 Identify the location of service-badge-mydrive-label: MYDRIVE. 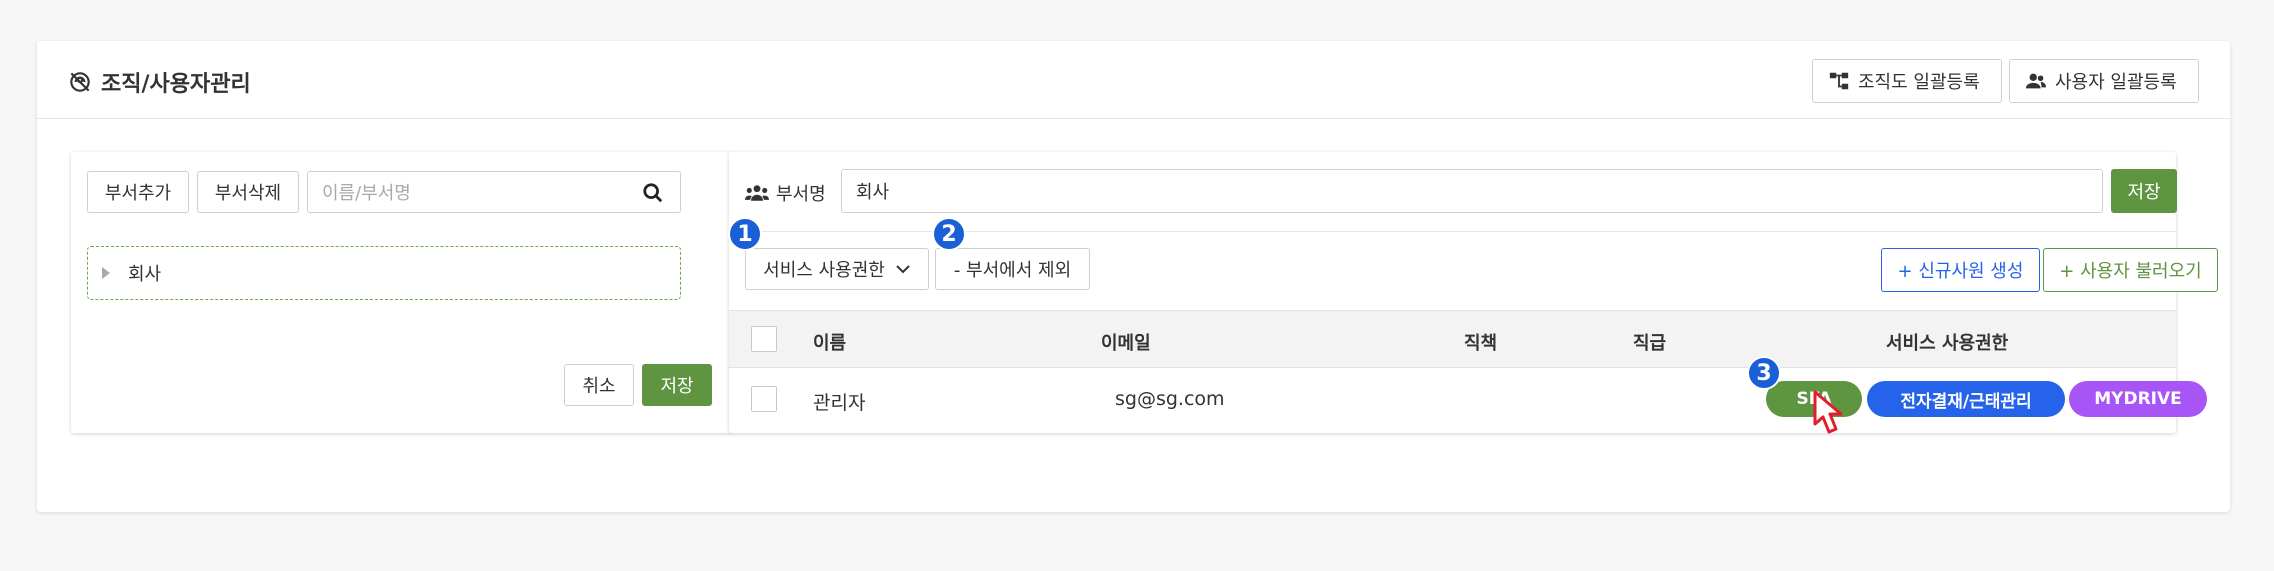
(2138, 399).